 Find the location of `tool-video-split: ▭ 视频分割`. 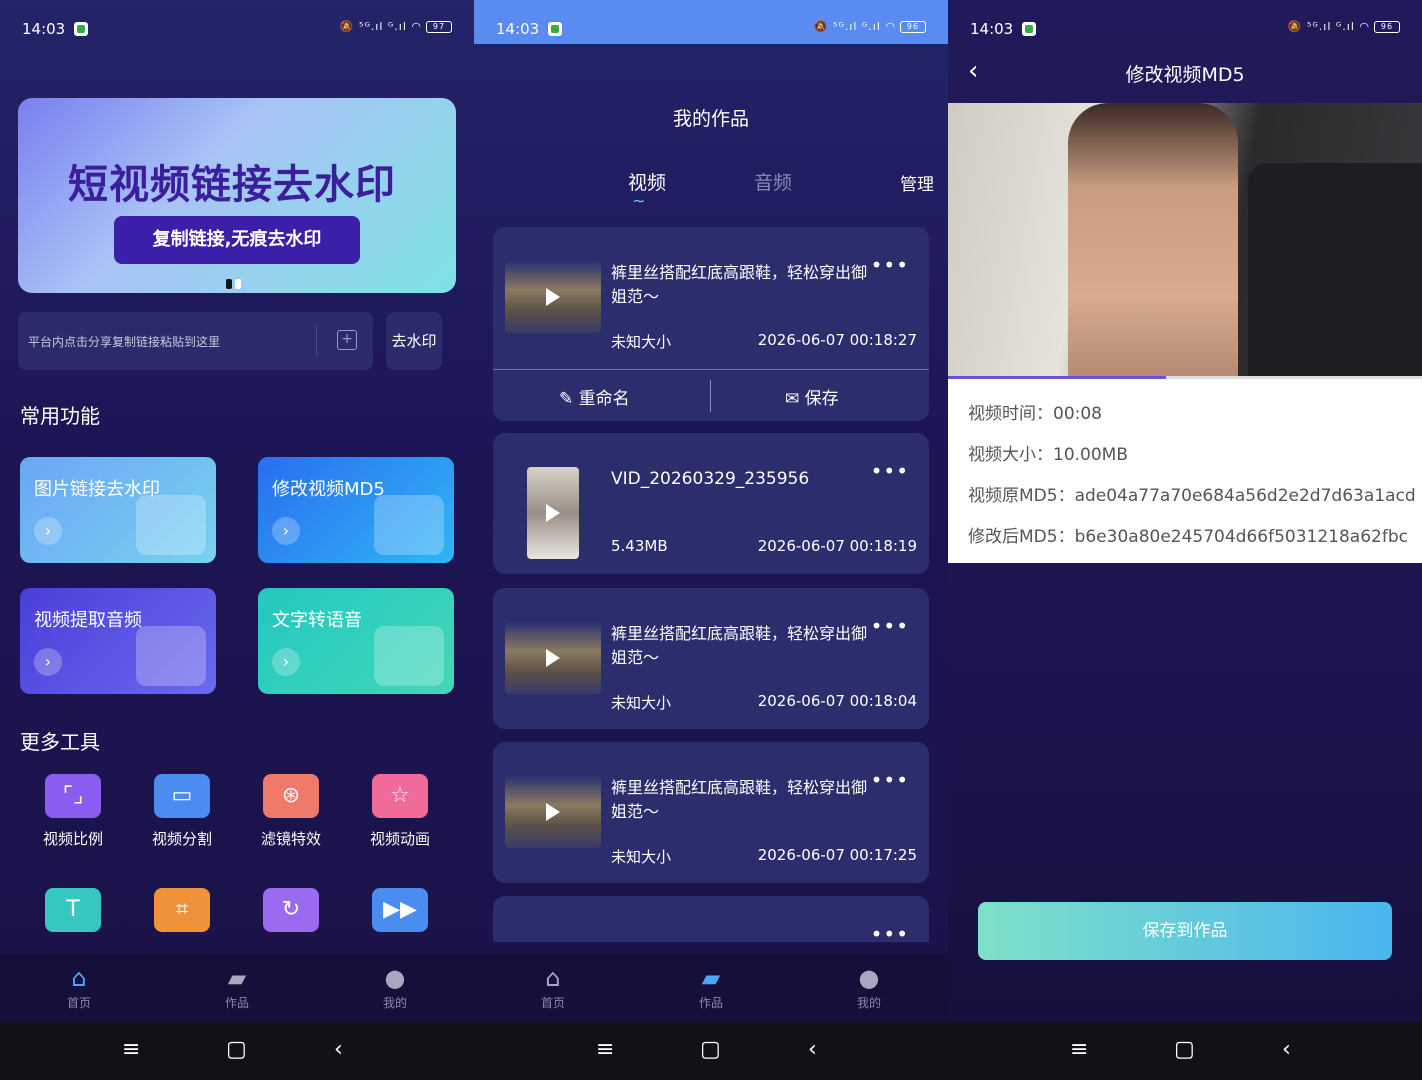

tool-video-split: ▭ 视频分割 is located at coordinates (182, 811).